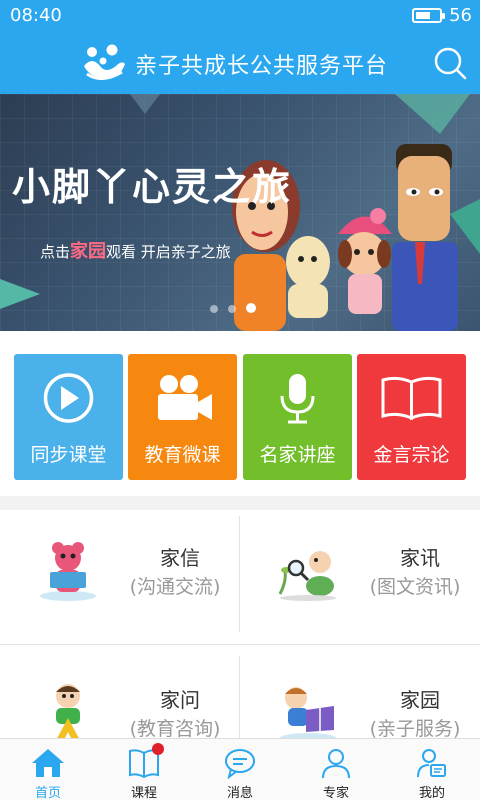  Describe the element at coordinates (239, 793) in the screenshot. I see `nav-label: 消息` at that location.